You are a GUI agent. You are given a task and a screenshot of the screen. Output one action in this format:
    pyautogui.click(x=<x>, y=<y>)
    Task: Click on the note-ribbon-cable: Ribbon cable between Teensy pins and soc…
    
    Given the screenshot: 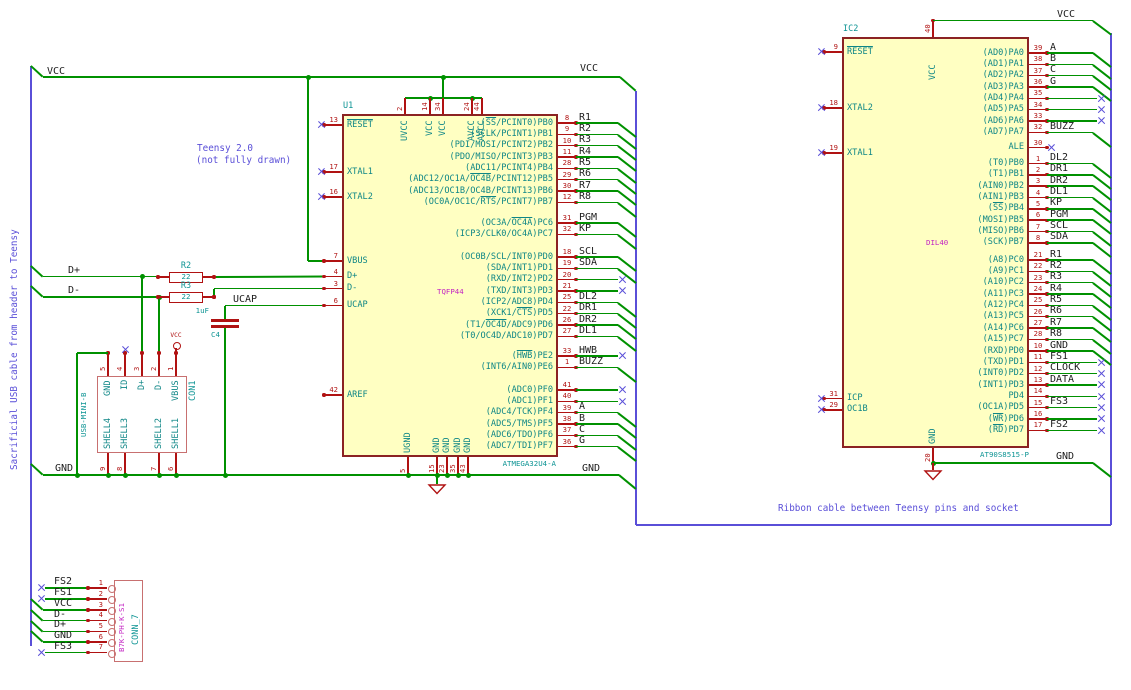 What is the action you would take?
    pyautogui.click(x=898, y=509)
    